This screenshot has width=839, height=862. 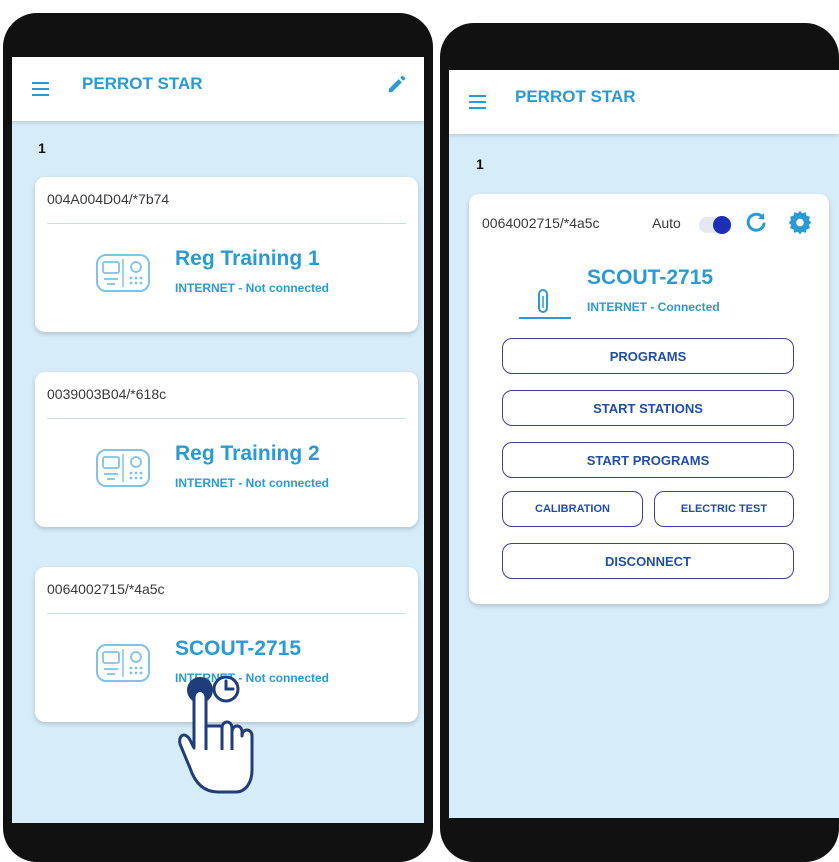 What do you see at coordinates (216, 734) in the screenshot?
I see `hand-pointer-icon` at bounding box center [216, 734].